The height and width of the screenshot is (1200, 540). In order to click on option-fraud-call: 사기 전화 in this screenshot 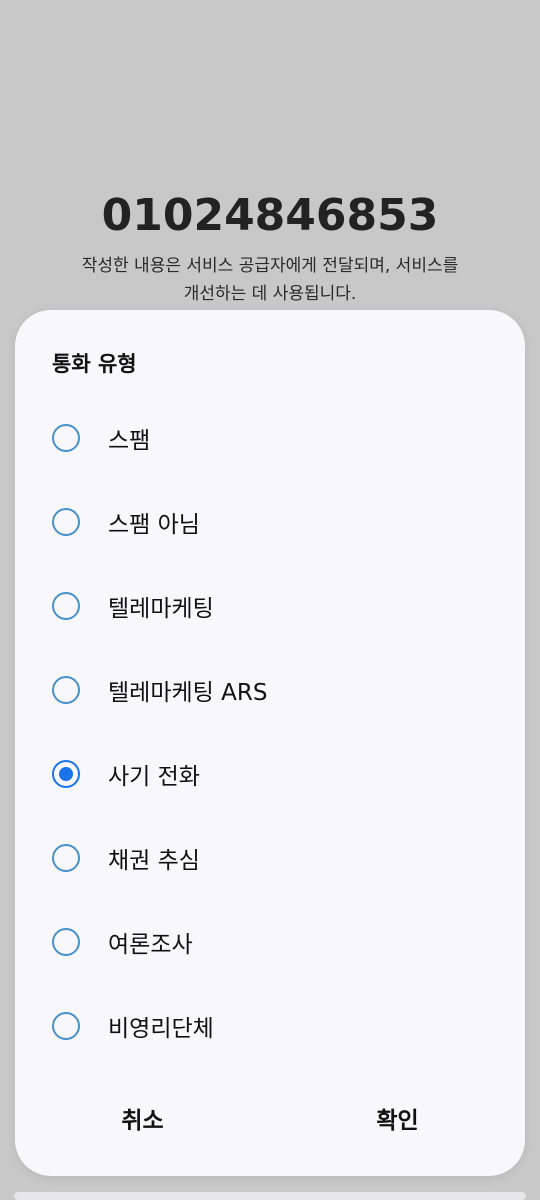, I will do `click(270, 774)`.